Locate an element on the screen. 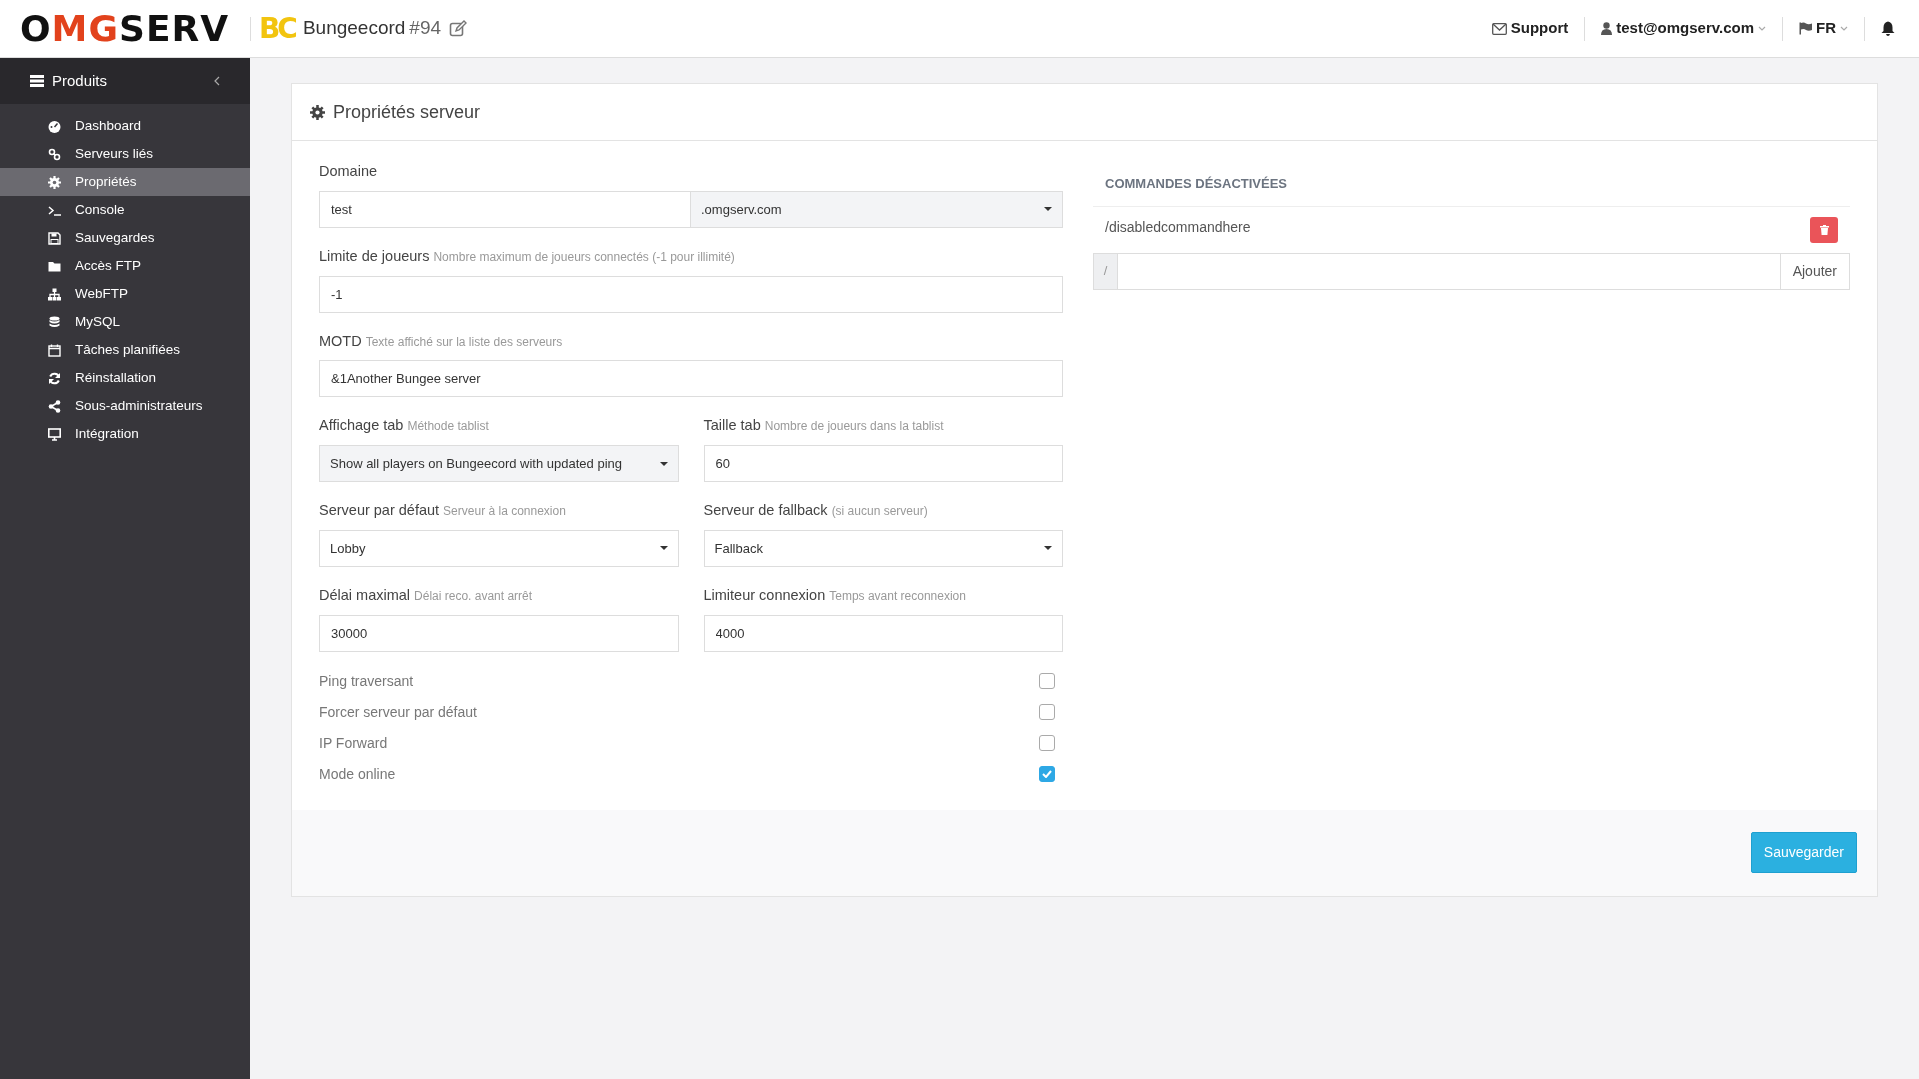  field-hint: Serveur à la connexion is located at coordinates (504, 511).